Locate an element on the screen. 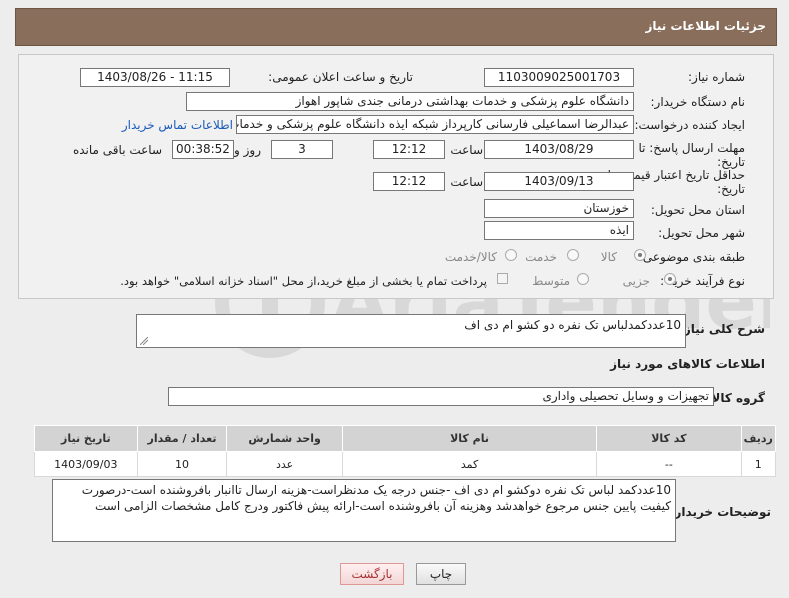 The image size is (789, 598). remaining-time-field: 00:38:52 is located at coordinates (203, 149).